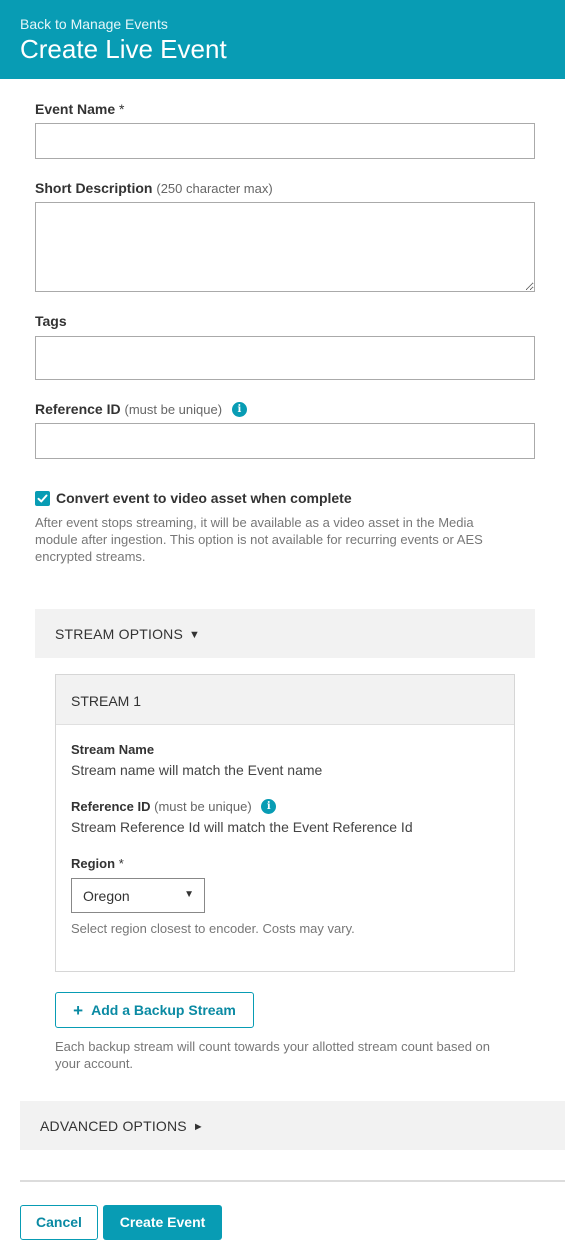 The image size is (565, 1250). Describe the element at coordinates (197, 770) in the screenshot. I see `stream-name-text: Stream name will match the Event name` at that location.